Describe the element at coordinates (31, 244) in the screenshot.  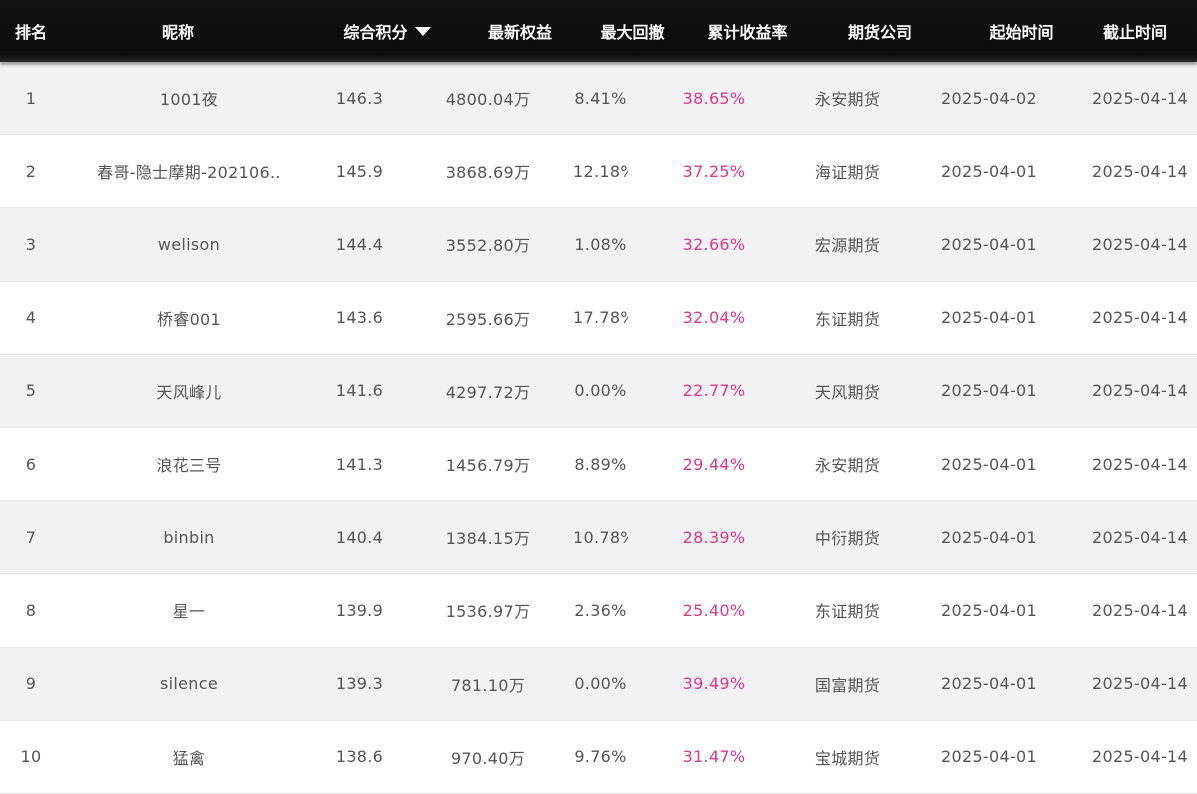
I see `rank-cell: 3` at that location.